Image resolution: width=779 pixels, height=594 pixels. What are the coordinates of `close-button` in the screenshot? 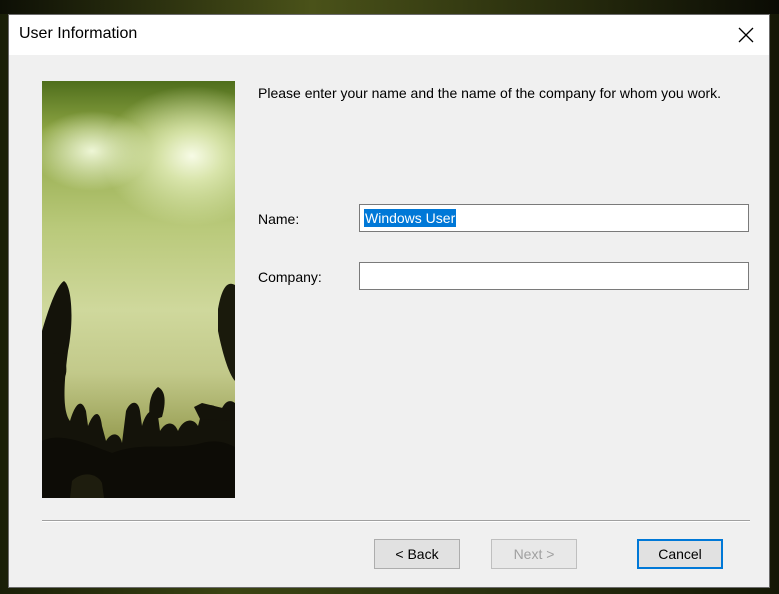 It's located at (746, 35).